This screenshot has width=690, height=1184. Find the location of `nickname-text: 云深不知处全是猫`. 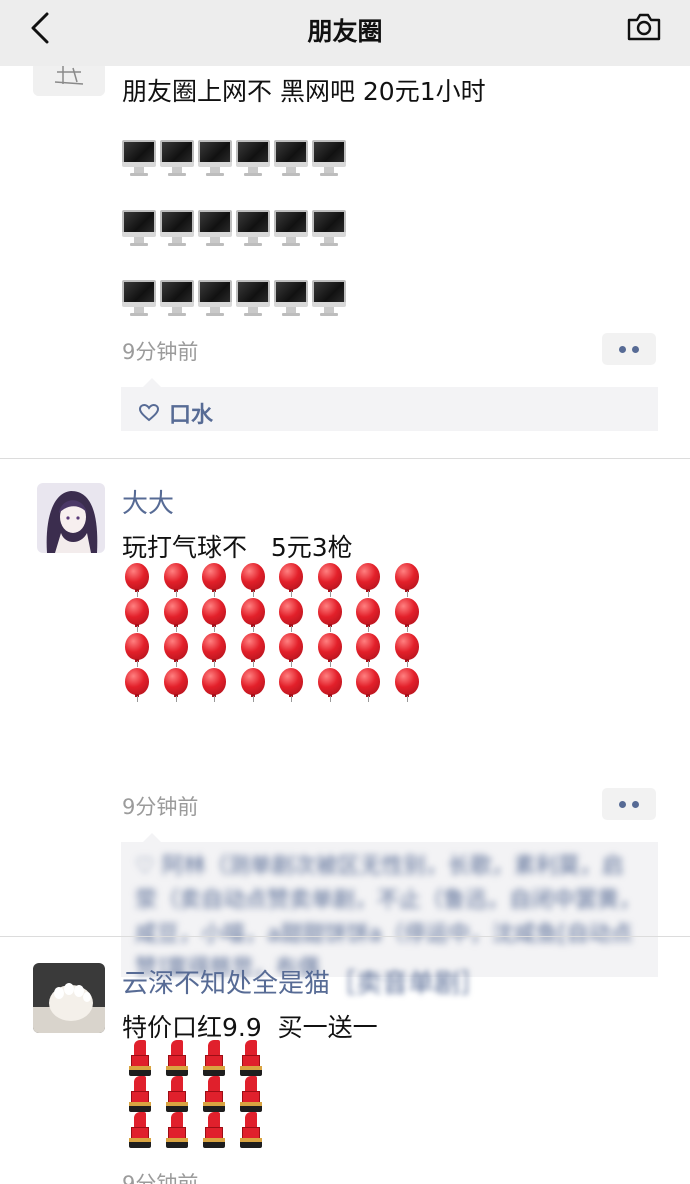

nickname-text: 云深不知处全是猫 is located at coordinates (226, 984).